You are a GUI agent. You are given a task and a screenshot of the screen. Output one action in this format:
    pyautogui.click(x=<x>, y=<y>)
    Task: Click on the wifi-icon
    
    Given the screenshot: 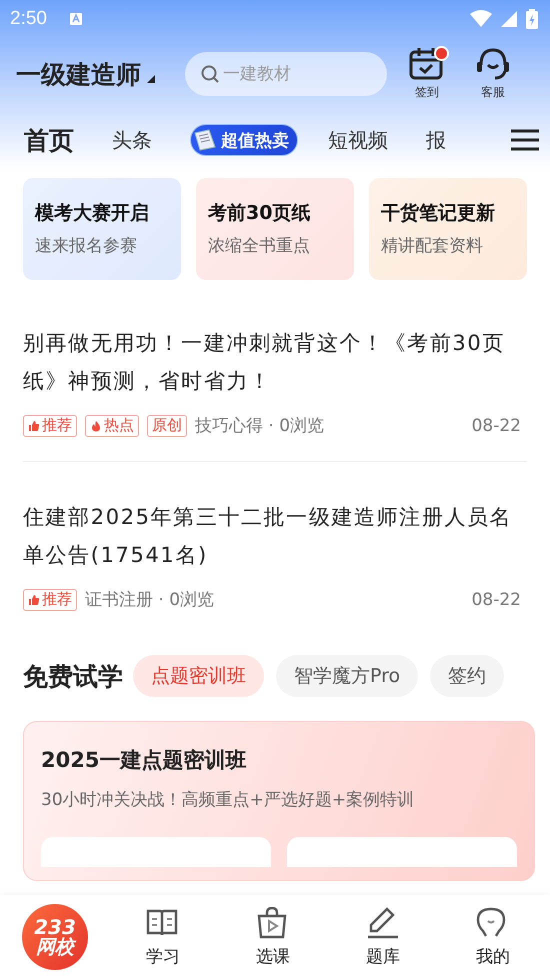 What is the action you would take?
    pyautogui.click(x=481, y=19)
    